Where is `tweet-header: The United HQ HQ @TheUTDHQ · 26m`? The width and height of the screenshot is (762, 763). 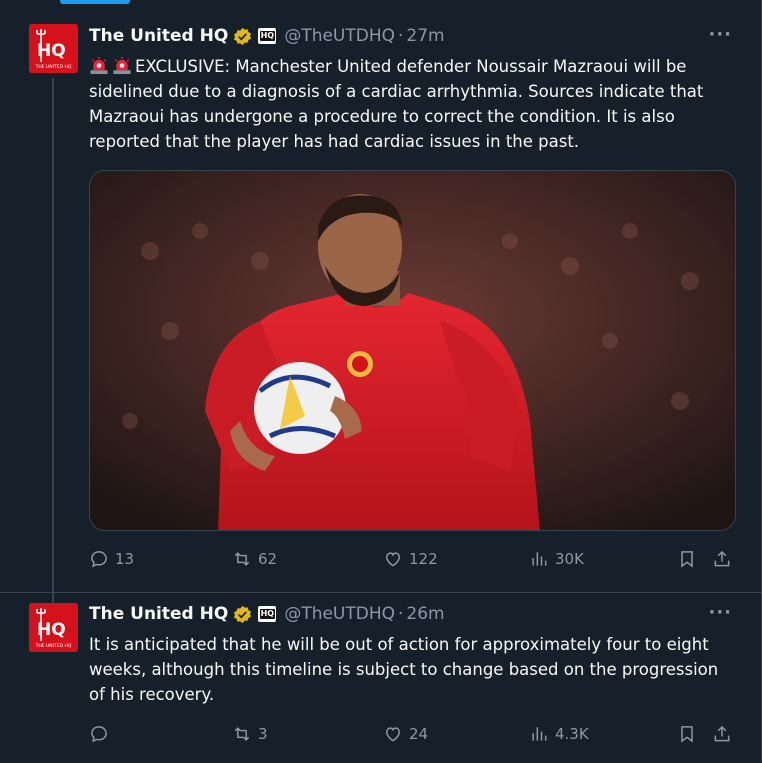 tweet-header: The United HQ HQ @TheUTDHQ · 26m is located at coordinates (267, 614).